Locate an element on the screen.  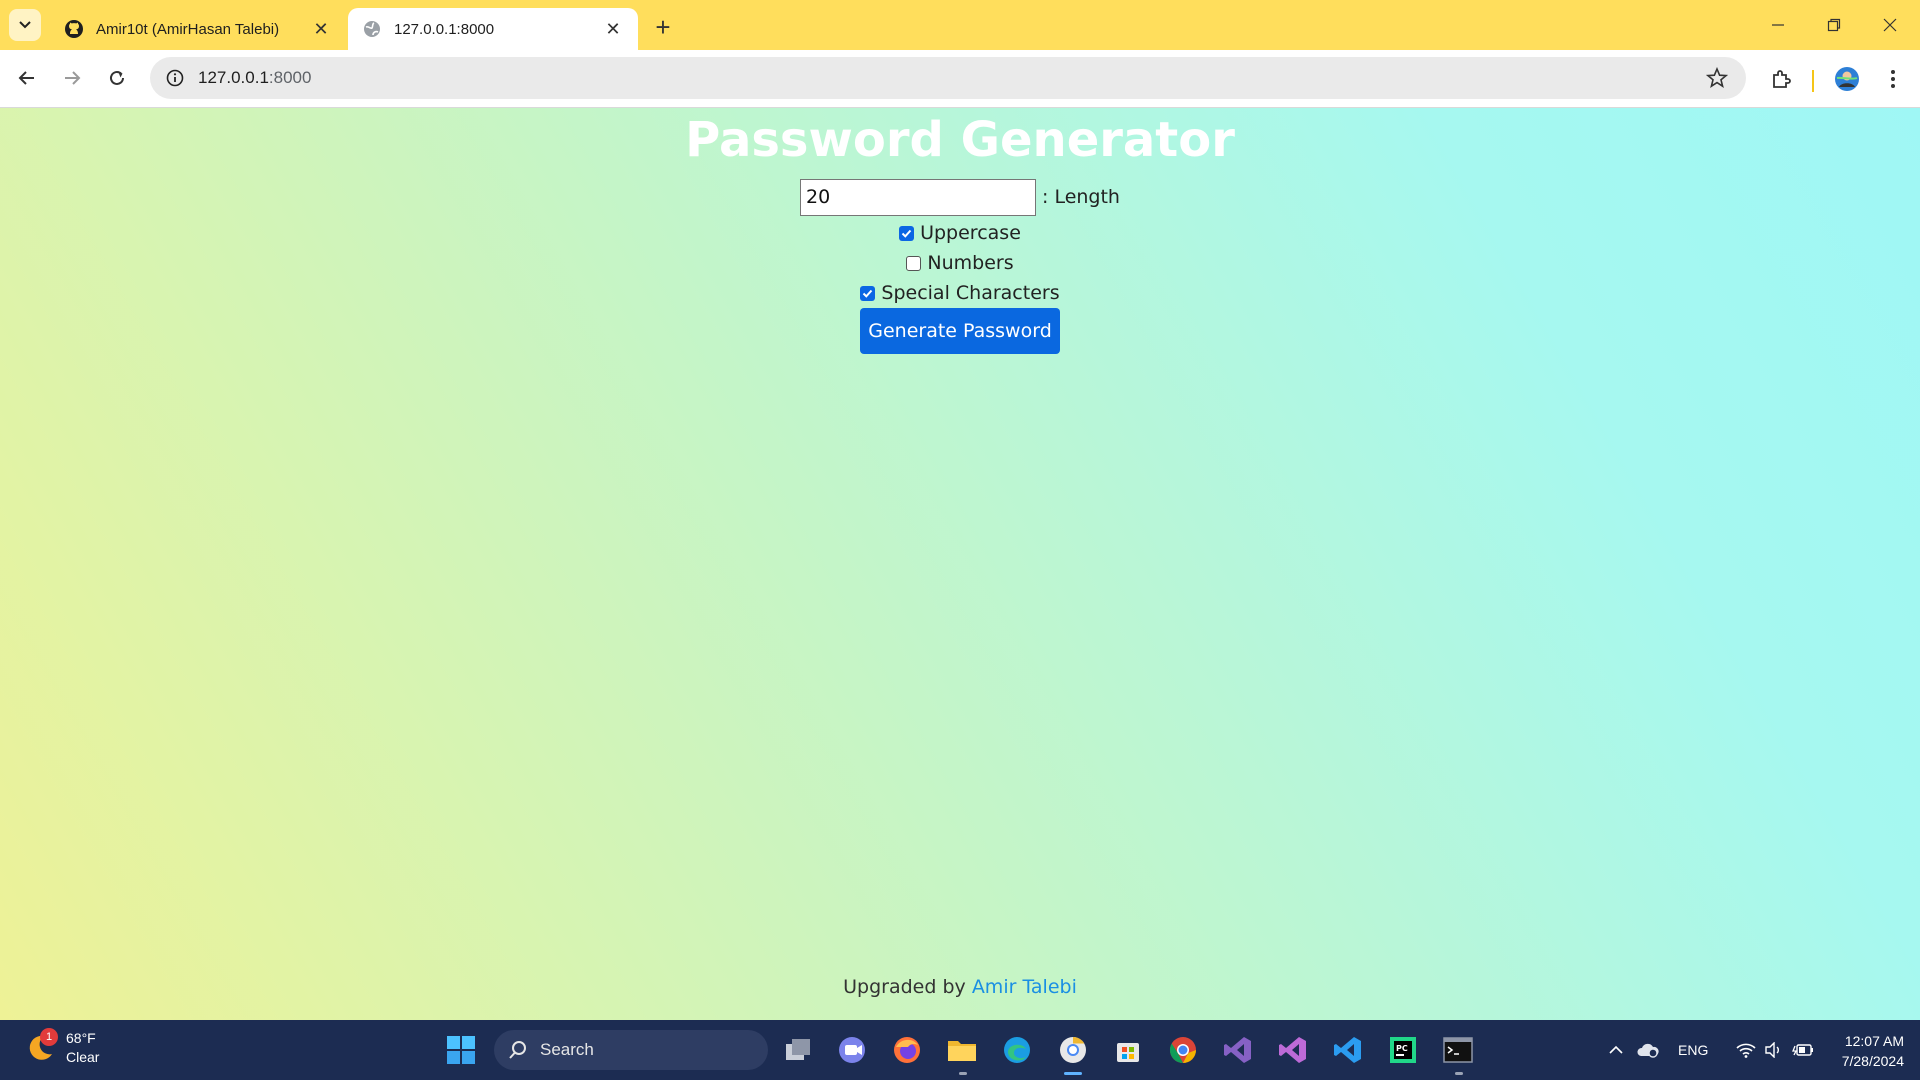
generate-password-button: Generate Password is located at coordinates (960, 331).